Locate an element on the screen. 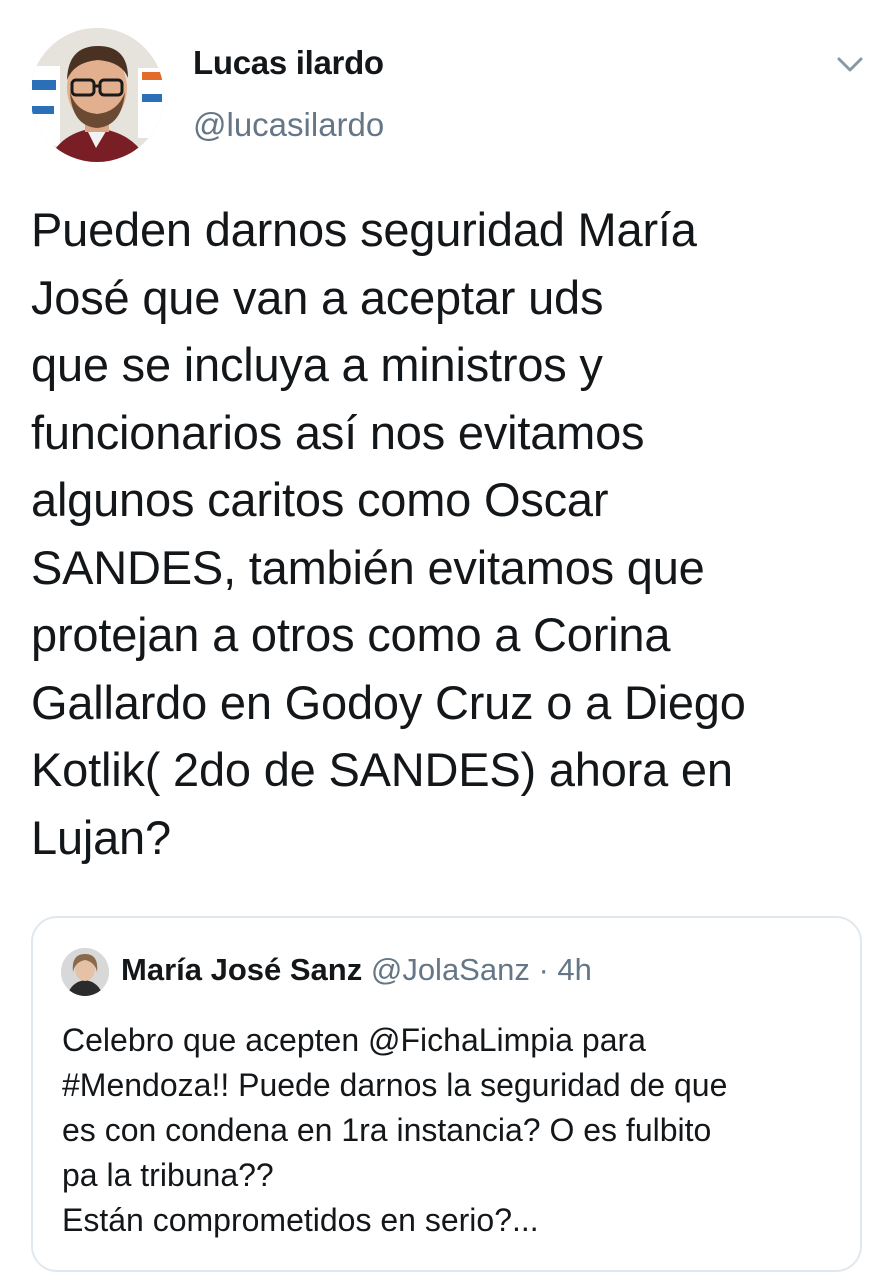 This screenshot has height=1280, width=893. author-handle: @lucasilardo is located at coordinates (288, 125).